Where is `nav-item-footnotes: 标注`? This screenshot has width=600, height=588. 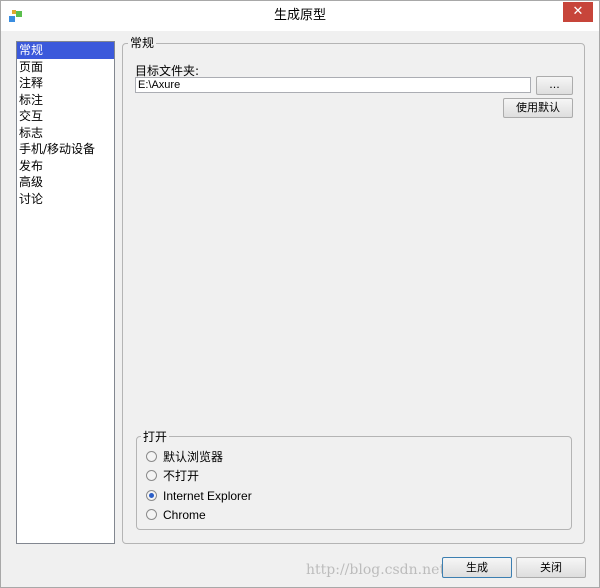 nav-item-footnotes: 标注 is located at coordinates (65, 100).